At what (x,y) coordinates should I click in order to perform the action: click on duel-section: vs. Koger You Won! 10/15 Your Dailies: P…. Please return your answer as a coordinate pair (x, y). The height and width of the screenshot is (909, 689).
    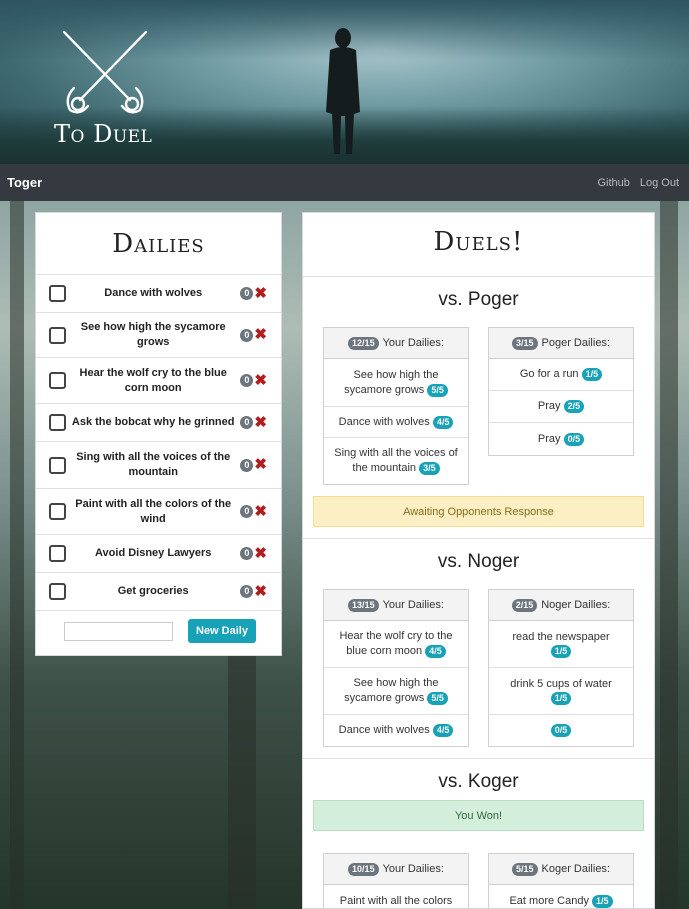
    Looking at the image, I should click on (478, 833).